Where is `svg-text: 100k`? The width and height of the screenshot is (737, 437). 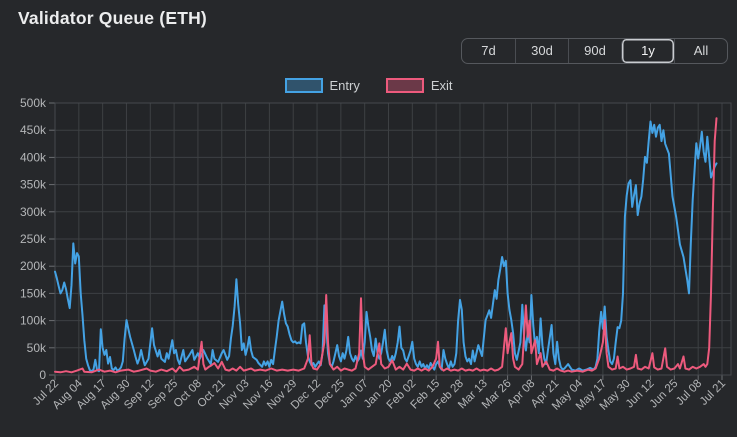
svg-text: 100k is located at coordinates (33, 321).